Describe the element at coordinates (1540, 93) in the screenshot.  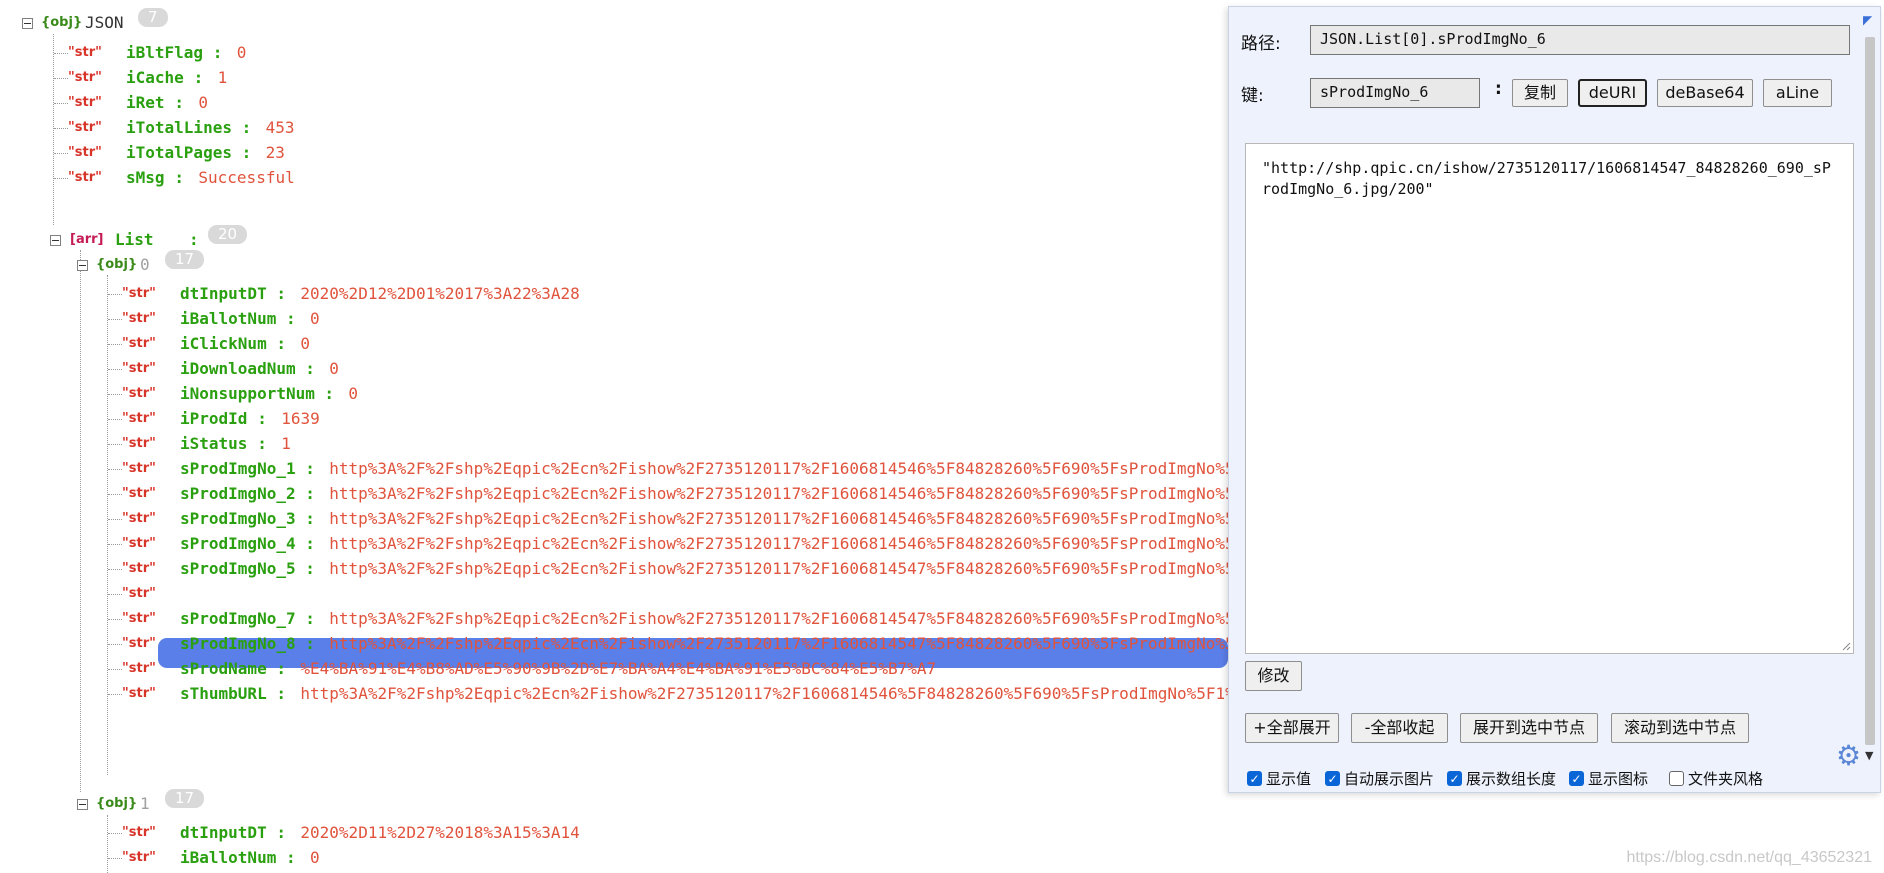
I see `copy-button: 复制` at that location.